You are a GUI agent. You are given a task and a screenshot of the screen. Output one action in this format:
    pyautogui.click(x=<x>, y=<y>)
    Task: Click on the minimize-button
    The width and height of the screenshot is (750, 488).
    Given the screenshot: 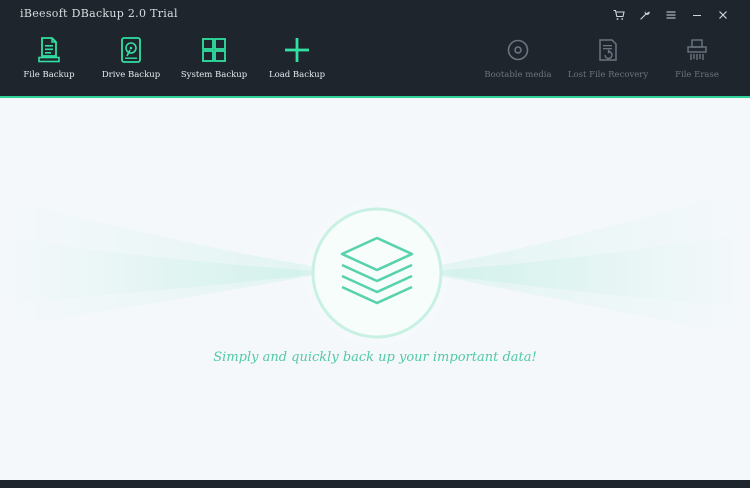 What is the action you would take?
    pyautogui.click(x=697, y=15)
    